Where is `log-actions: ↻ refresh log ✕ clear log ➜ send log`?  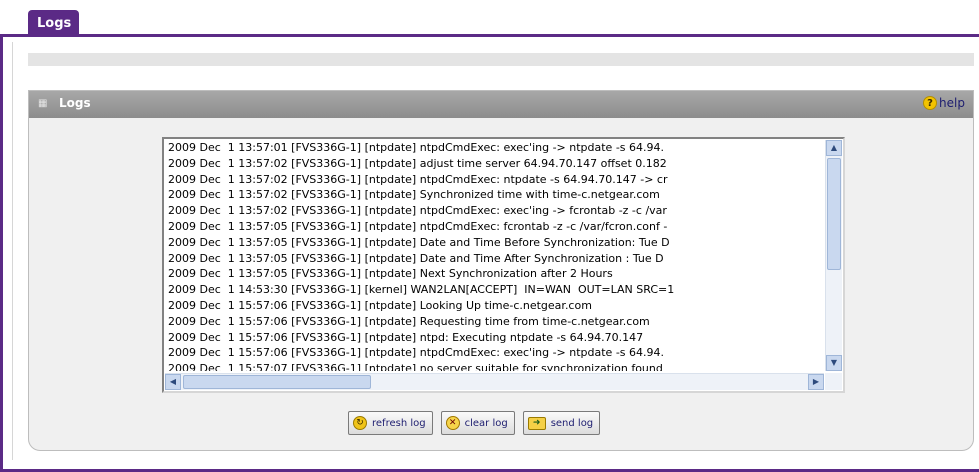 log-actions: ↻ refresh log ✕ clear log ➜ send log is located at coordinates (474, 423).